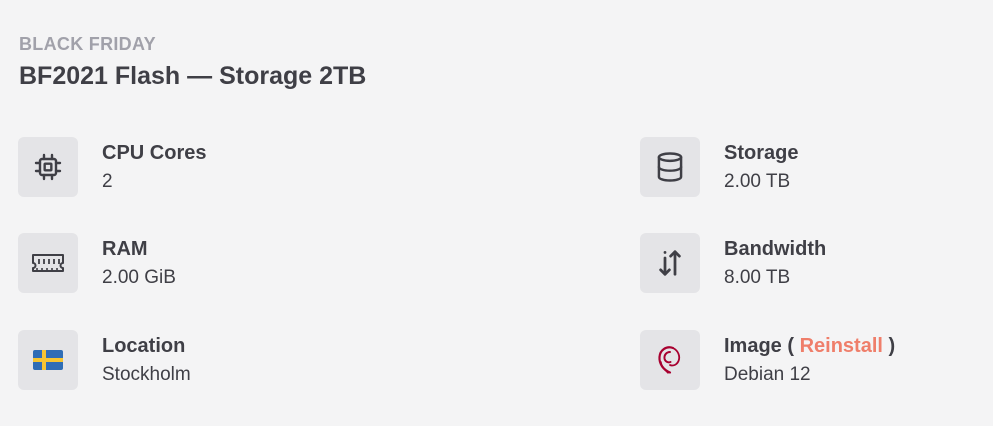 The height and width of the screenshot is (426, 993). What do you see at coordinates (670, 167) in the screenshot?
I see `database-icon` at bounding box center [670, 167].